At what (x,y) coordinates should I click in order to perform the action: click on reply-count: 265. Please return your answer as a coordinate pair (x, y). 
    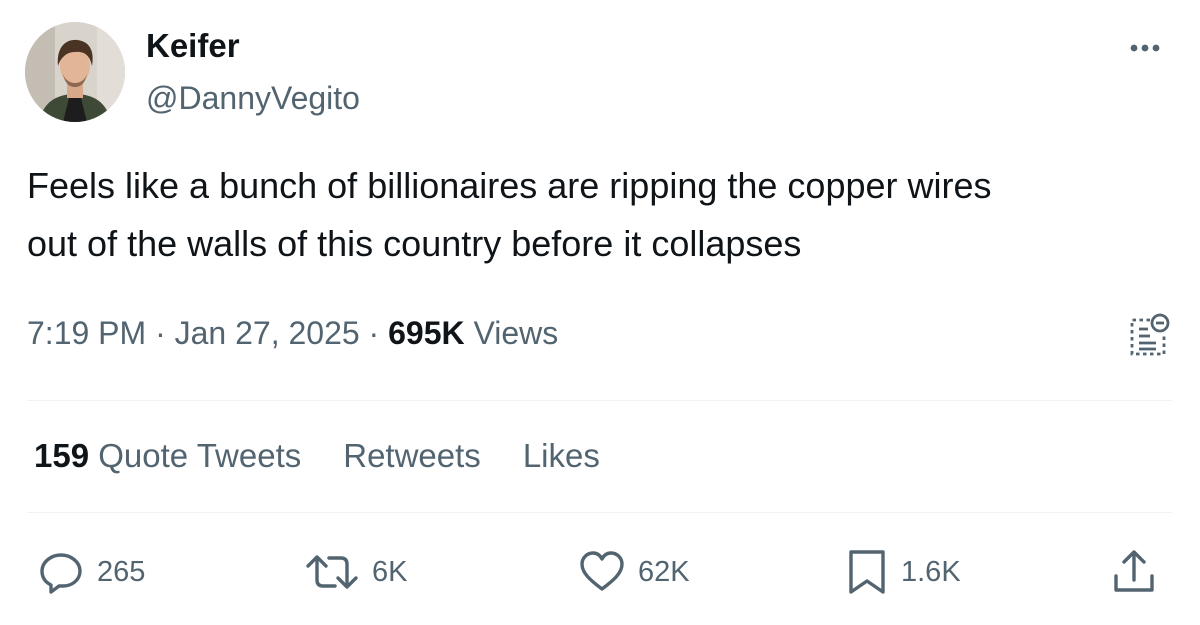
    Looking at the image, I should click on (121, 571).